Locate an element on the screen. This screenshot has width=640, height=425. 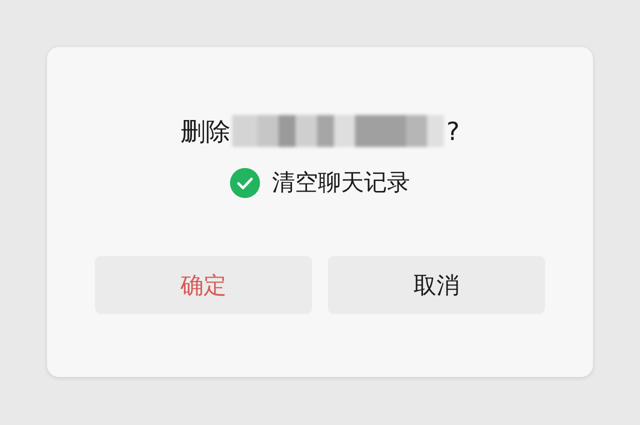
dialog-title: 删除 is located at coordinates (205, 132).